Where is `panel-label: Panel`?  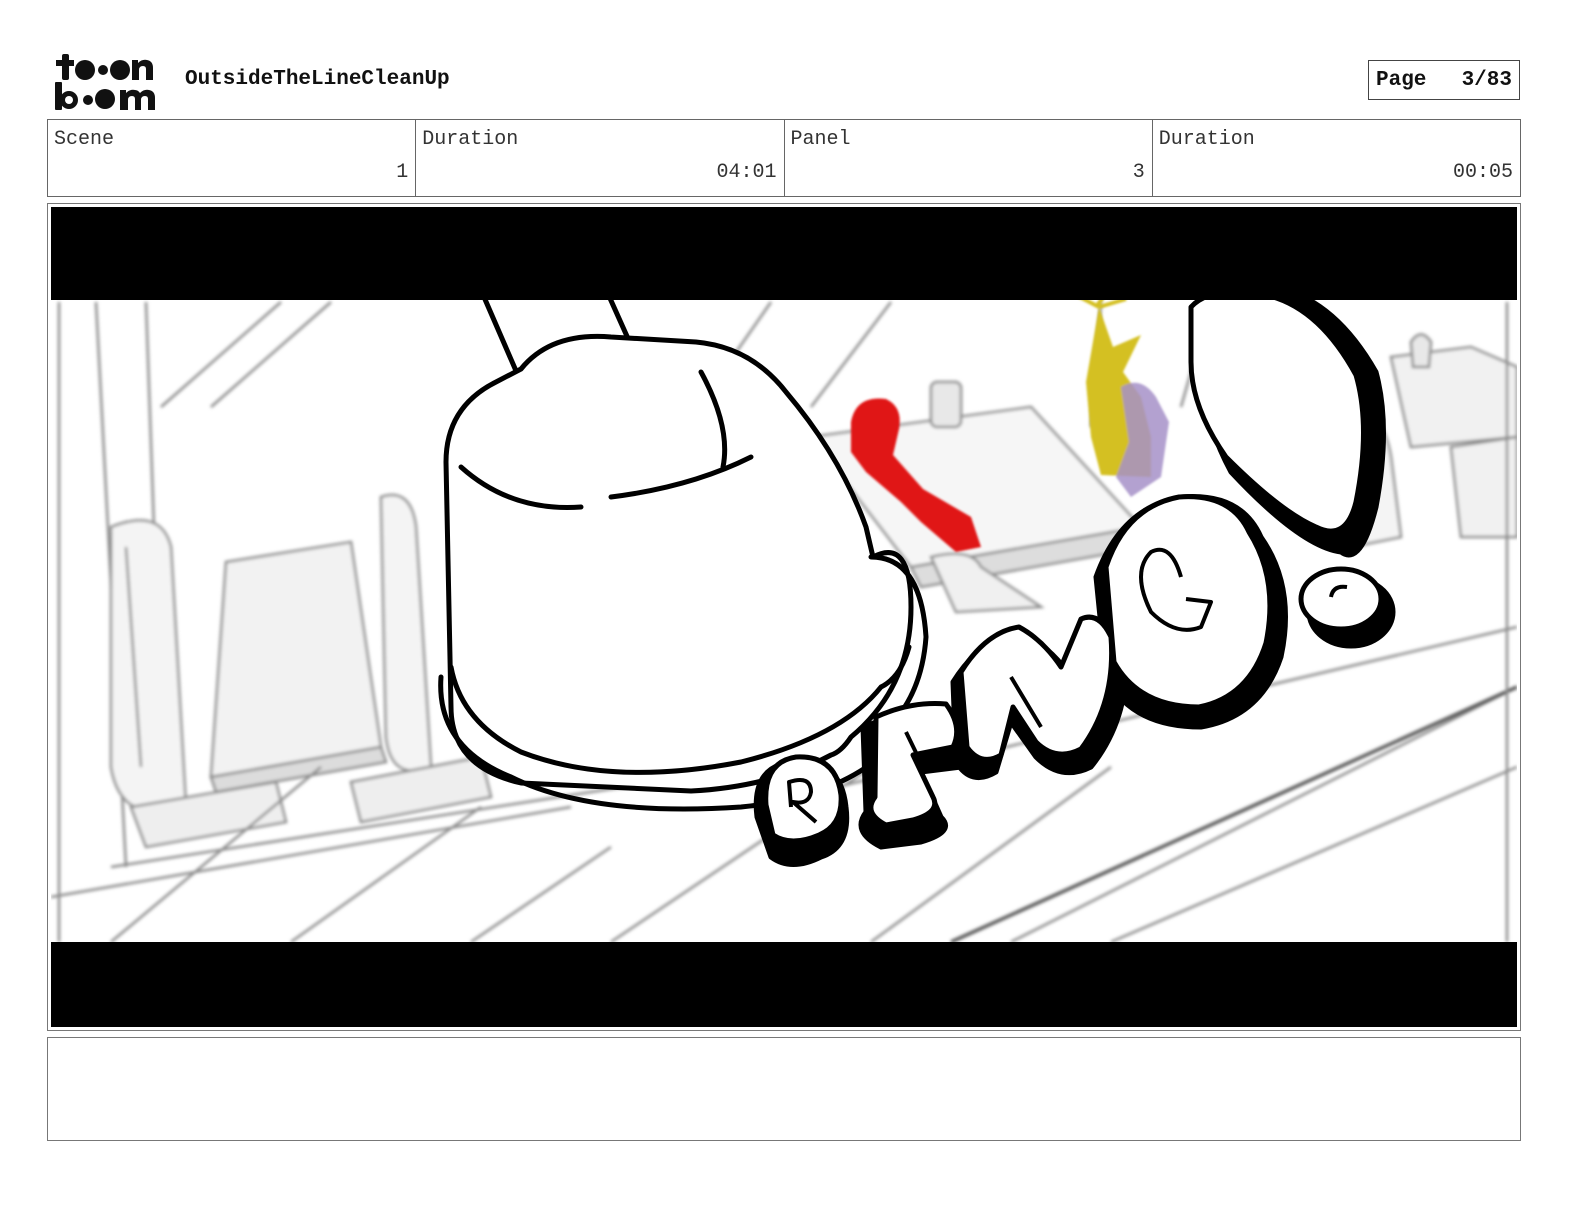 panel-label: Panel is located at coordinates (820, 139).